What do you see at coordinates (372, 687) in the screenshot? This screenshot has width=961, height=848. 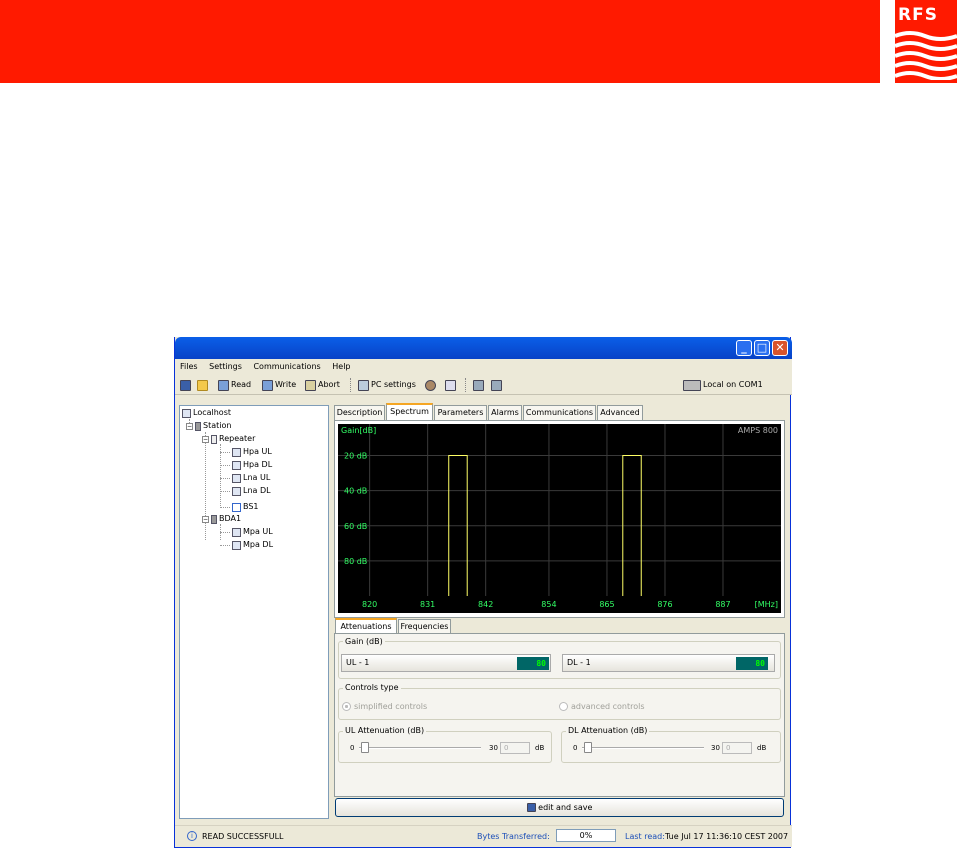 I see `controls-type-title: Controls type` at bounding box center [372, 687].